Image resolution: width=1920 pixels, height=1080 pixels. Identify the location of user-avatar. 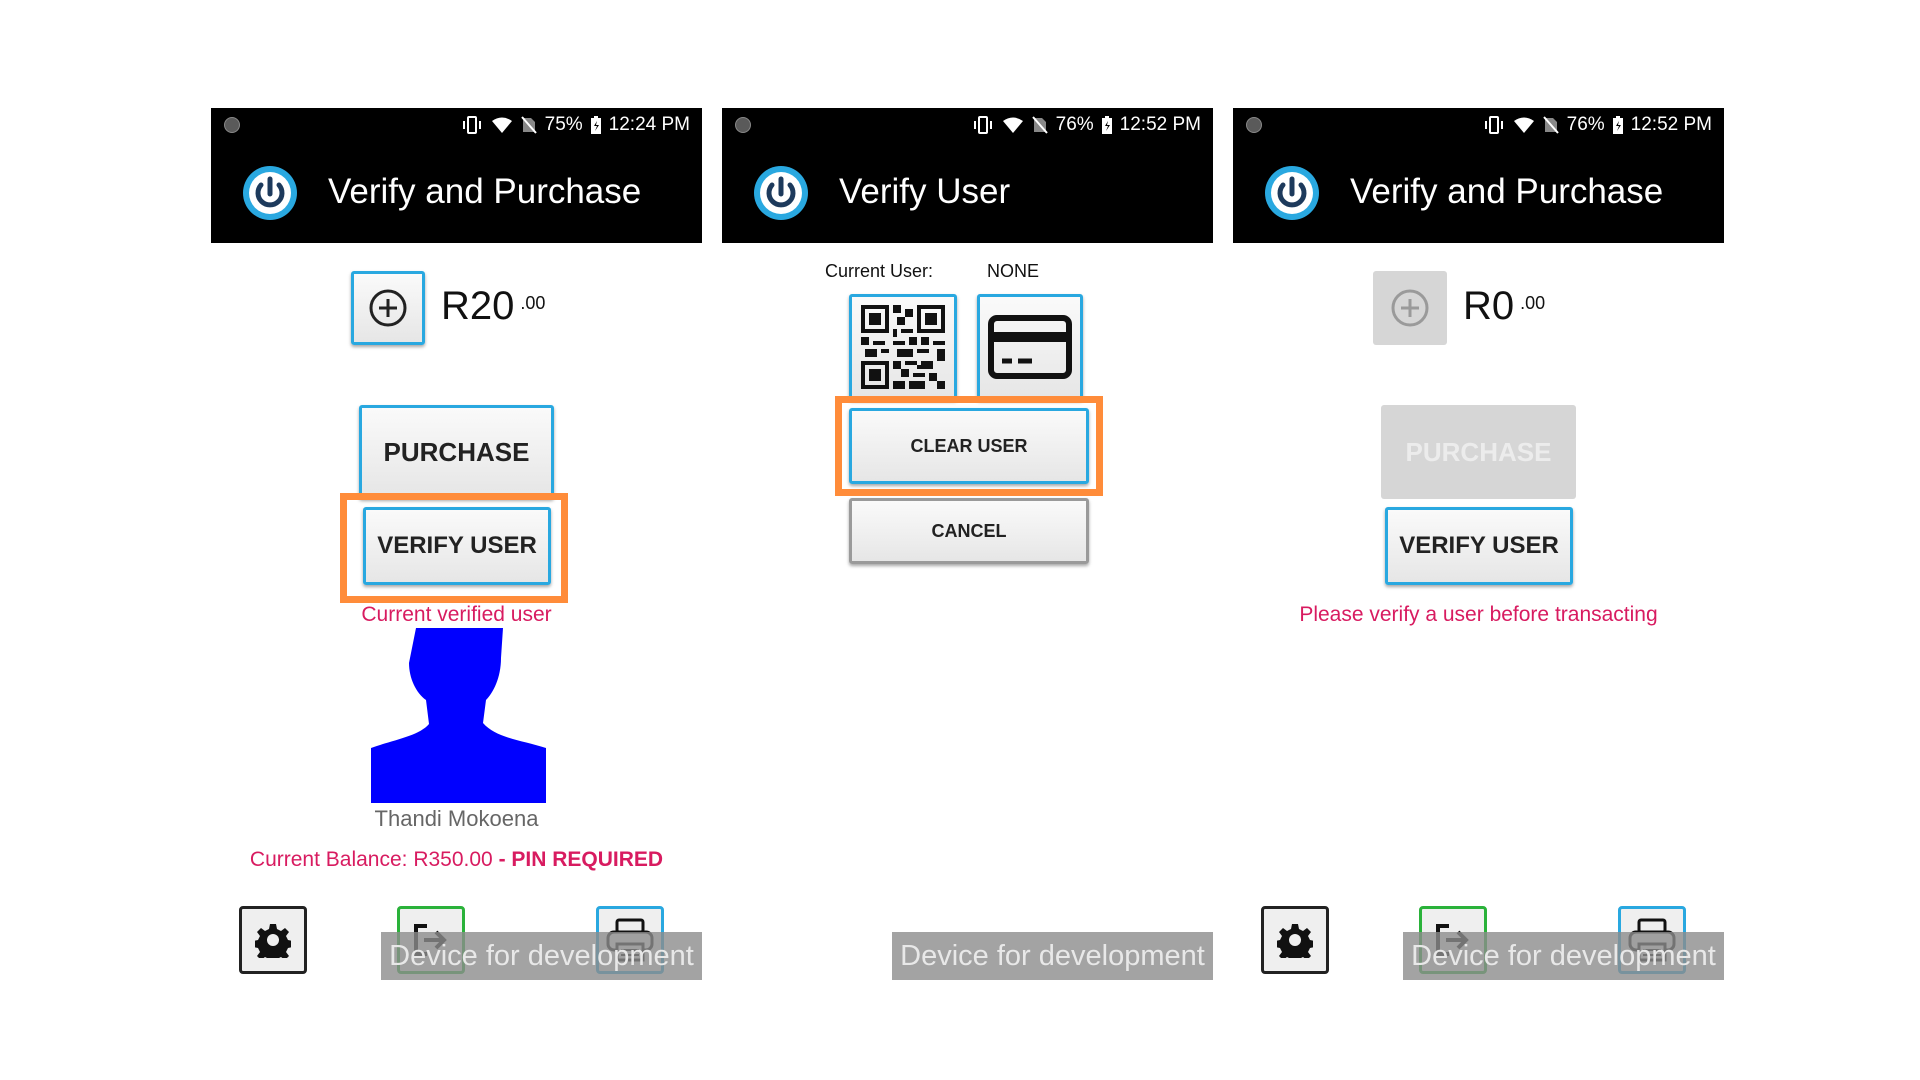
(458, 715).